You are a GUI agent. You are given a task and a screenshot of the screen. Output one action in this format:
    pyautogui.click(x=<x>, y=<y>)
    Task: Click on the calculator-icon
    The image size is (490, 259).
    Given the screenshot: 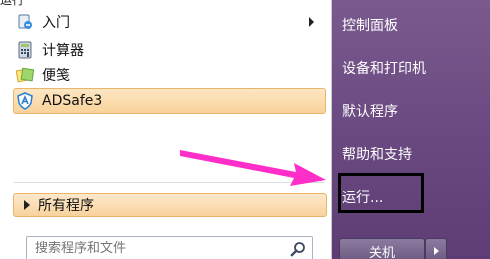 What is the action you would take?
    pyautogui.click(x=25, y=50)
    